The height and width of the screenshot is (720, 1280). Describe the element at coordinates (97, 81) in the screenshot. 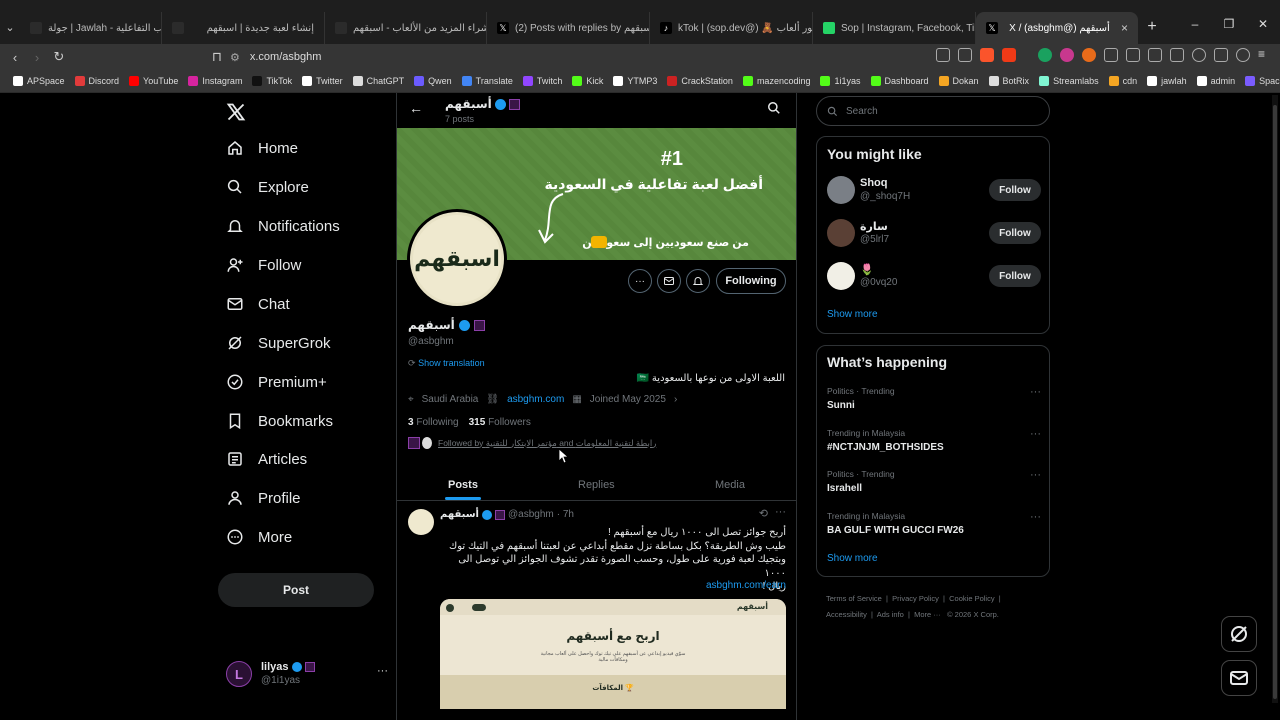

I see `bookmark-item: Discord` at that location.